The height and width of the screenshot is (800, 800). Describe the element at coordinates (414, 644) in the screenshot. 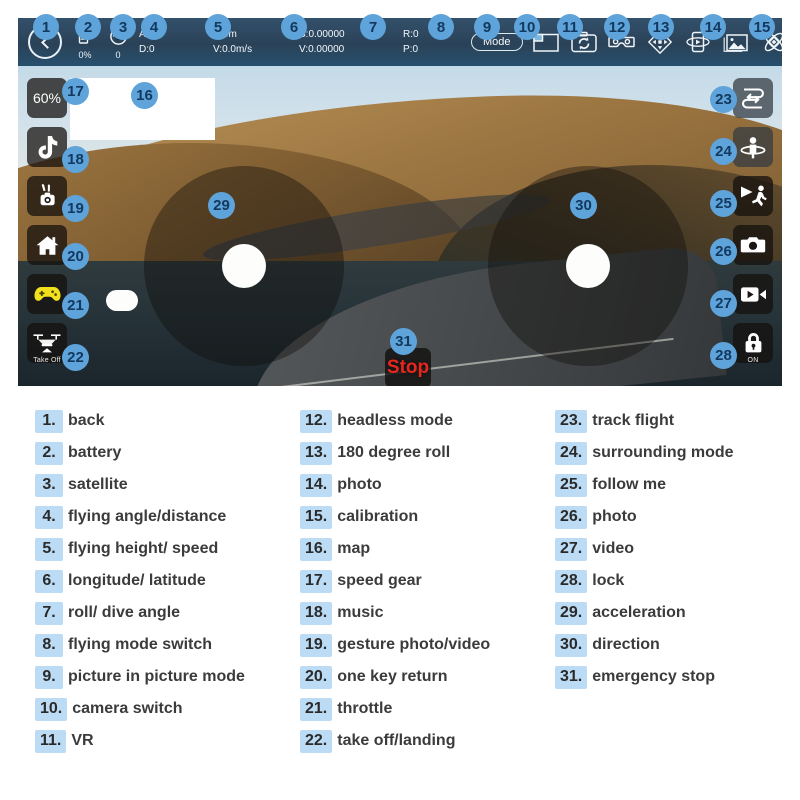

I see `legend-label: gesture photo/video` at that location.